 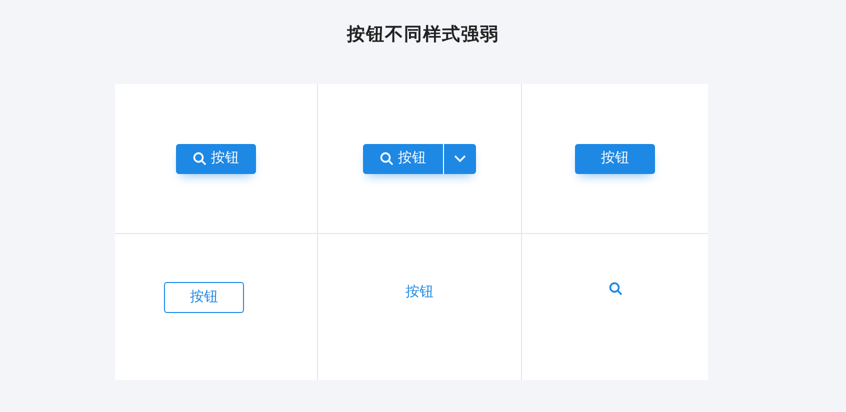 I want to click on primary-button: 按钮, so click(x=615, y=159).